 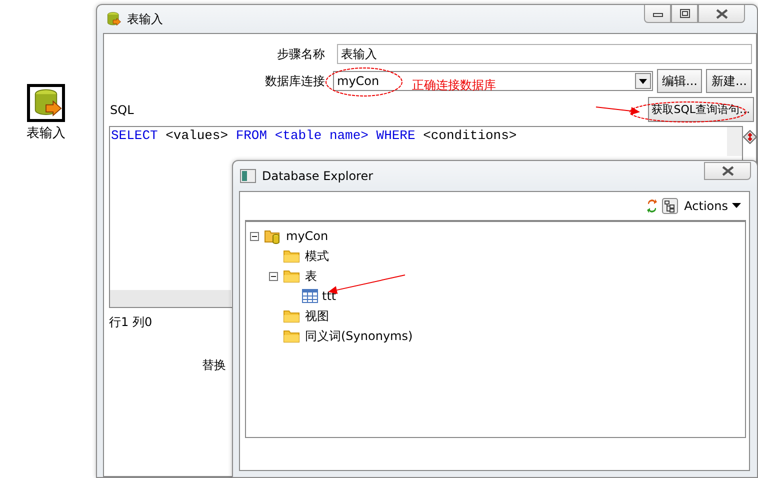 What do you see at coordinates (318, 176) in the screenshot?
I see `window-title: Database Explorer` at bounding box center [318, 176].